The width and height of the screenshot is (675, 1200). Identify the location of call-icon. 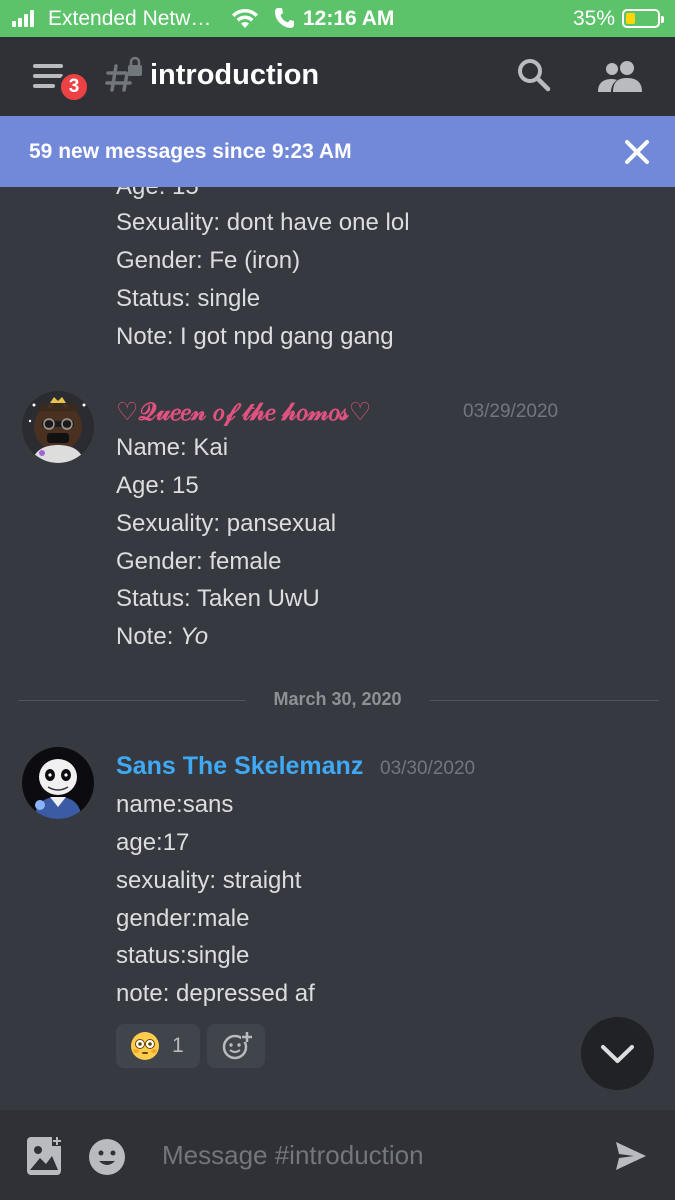
(284, 18).